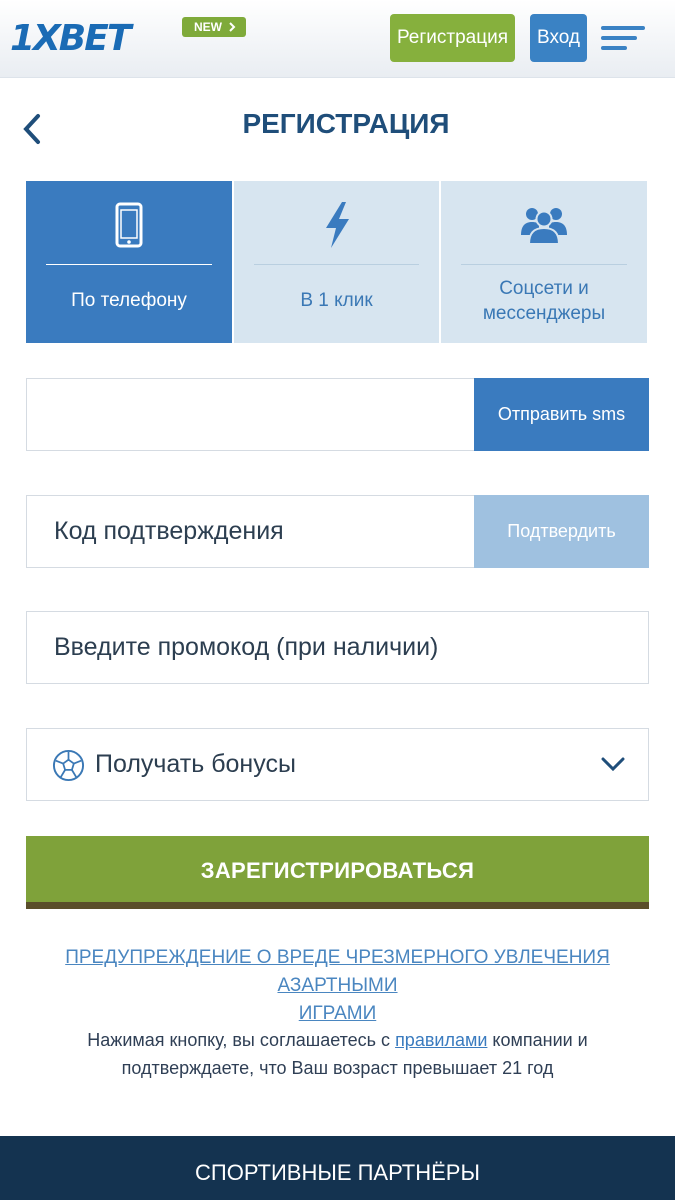 This screenshot has width=675, height=1200. I want to click on confirm-button: Подтвердить, so click(561, 531).